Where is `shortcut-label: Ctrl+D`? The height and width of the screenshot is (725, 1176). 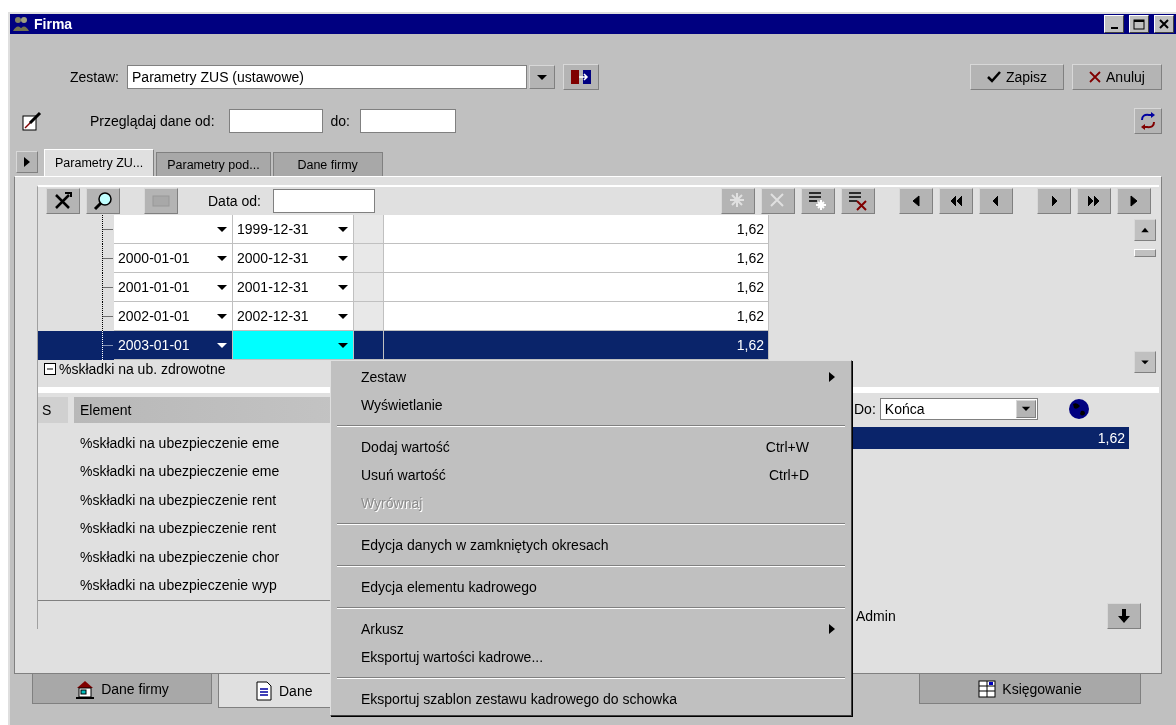
shortcut-label: Ctrl+D is located at coordinates (788, 475).